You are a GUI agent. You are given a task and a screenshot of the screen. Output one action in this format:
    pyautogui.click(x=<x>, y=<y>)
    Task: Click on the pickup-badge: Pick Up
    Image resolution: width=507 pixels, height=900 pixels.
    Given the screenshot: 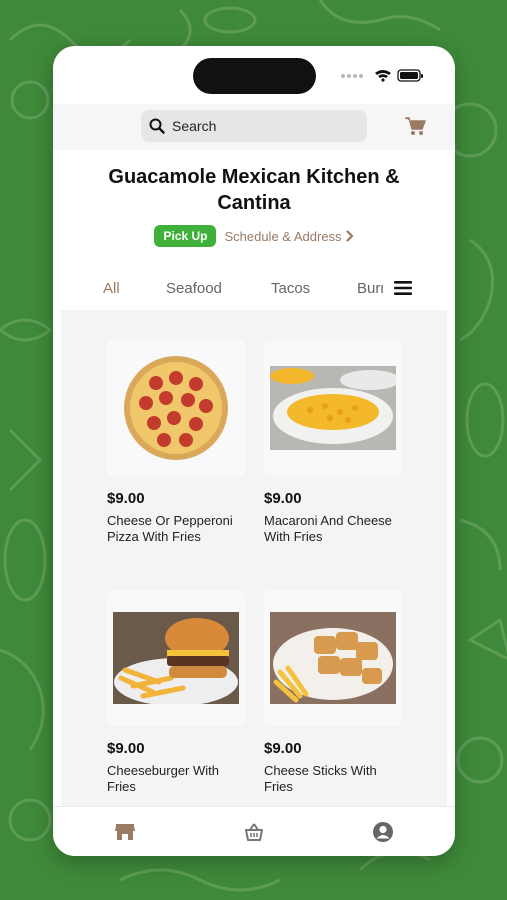 What is the action you would take?
    pyautogui.click(x=185, y=236)
    